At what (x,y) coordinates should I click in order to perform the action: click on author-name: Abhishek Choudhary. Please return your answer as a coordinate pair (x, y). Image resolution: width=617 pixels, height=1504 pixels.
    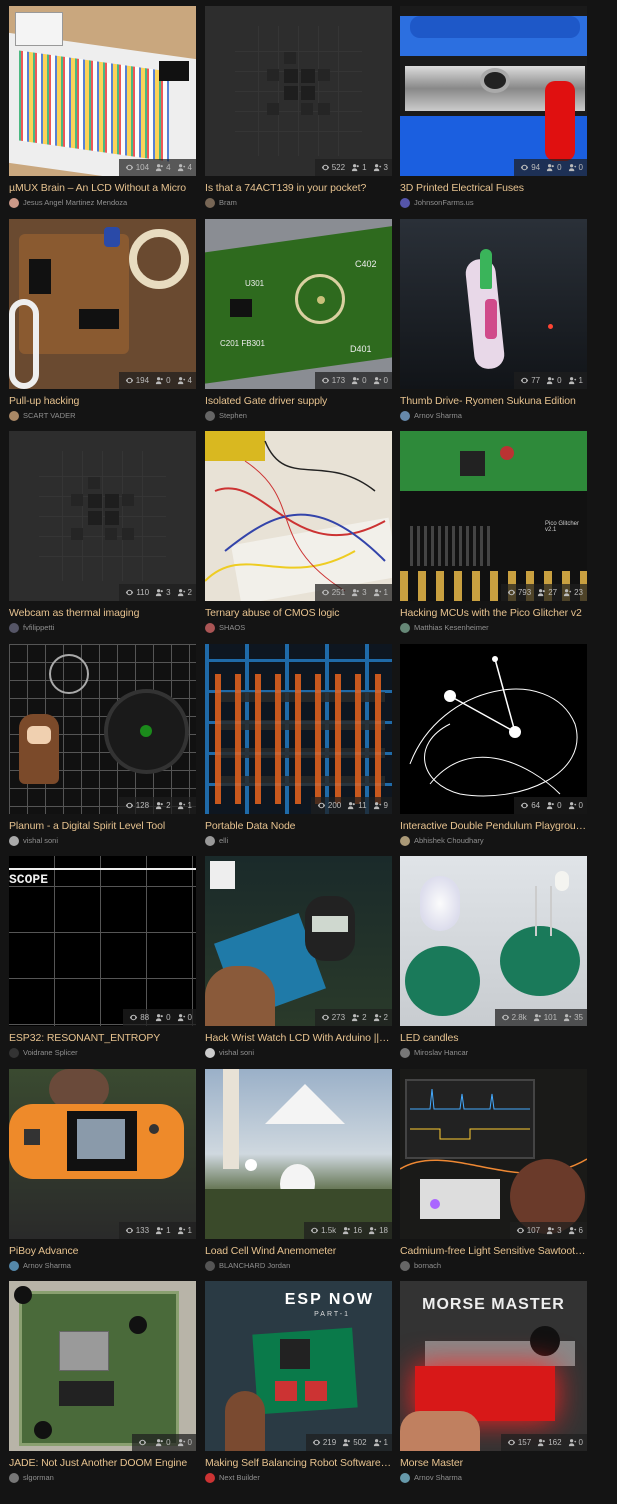
    Looking at the image, I should click on (449, 840).